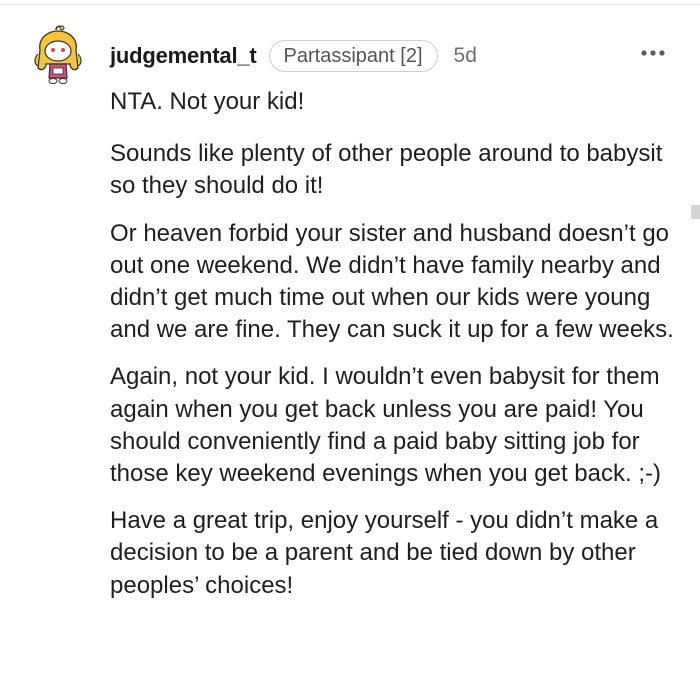 This screenshot has width=700, height=699. Describe the element at coordinates (695, 212) in the screenshot. I see `scrollbar-thumb` at that location.